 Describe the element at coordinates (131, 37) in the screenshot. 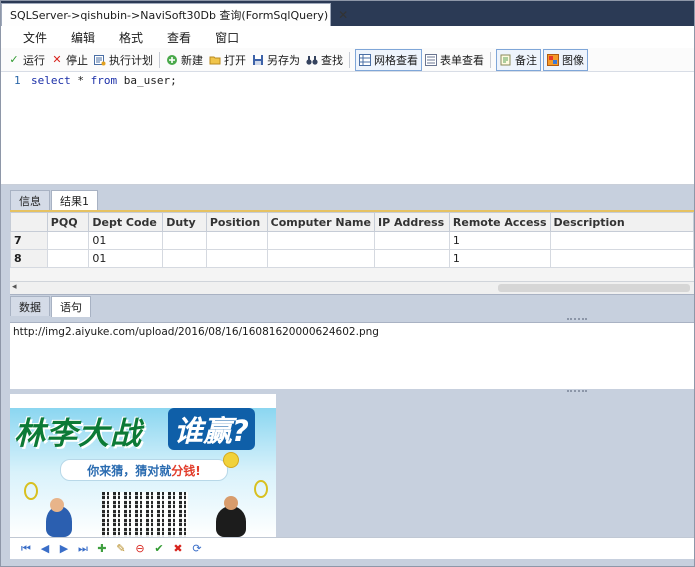

I see `menu-format: 格式` at that location.